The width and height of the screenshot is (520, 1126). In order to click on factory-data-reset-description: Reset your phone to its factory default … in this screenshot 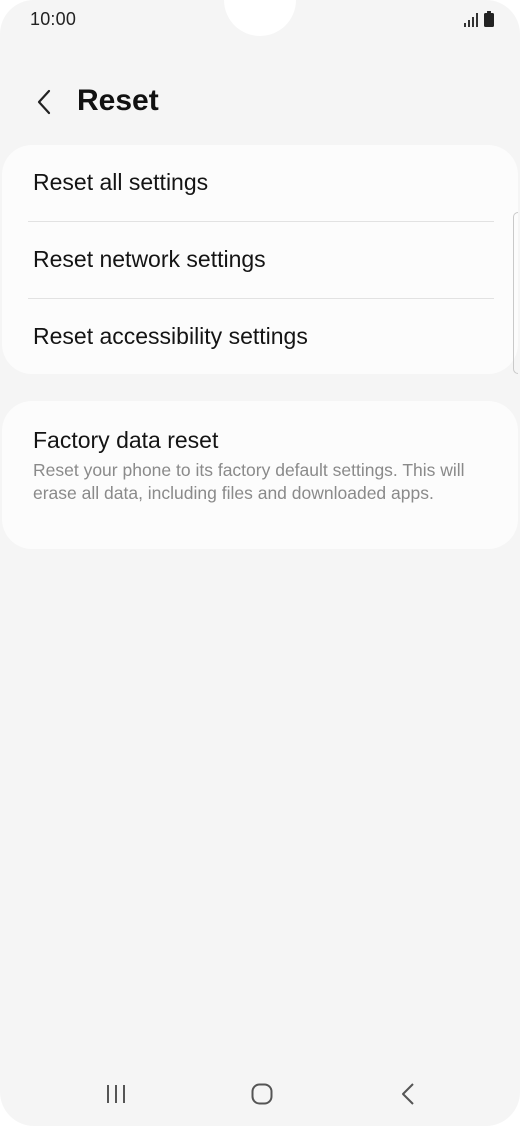, I will do `click(249, 481)`.